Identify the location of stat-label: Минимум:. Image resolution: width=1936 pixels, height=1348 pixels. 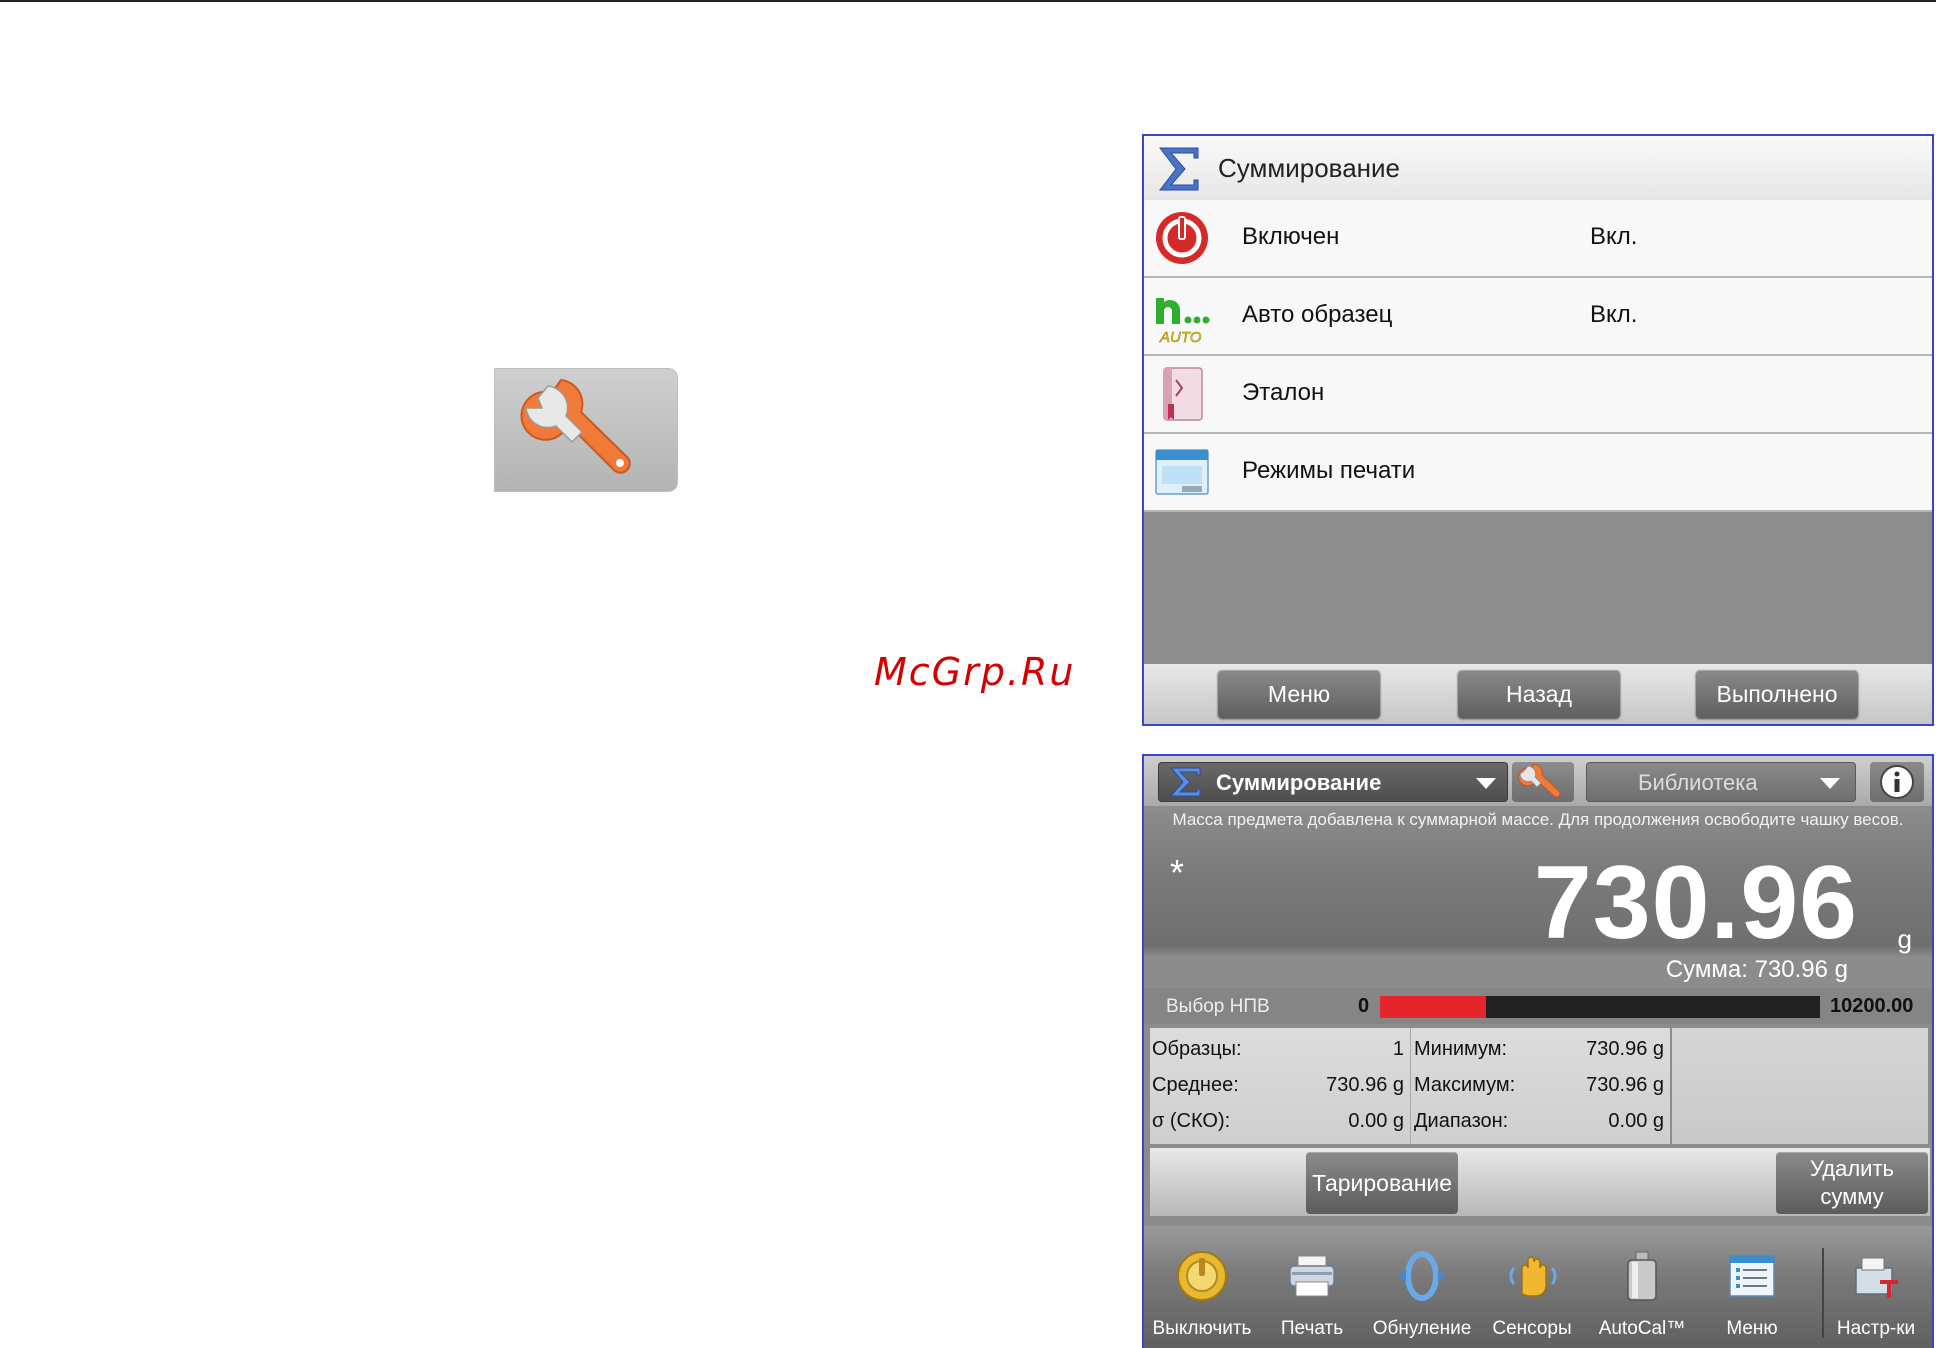
(1461, 1049).